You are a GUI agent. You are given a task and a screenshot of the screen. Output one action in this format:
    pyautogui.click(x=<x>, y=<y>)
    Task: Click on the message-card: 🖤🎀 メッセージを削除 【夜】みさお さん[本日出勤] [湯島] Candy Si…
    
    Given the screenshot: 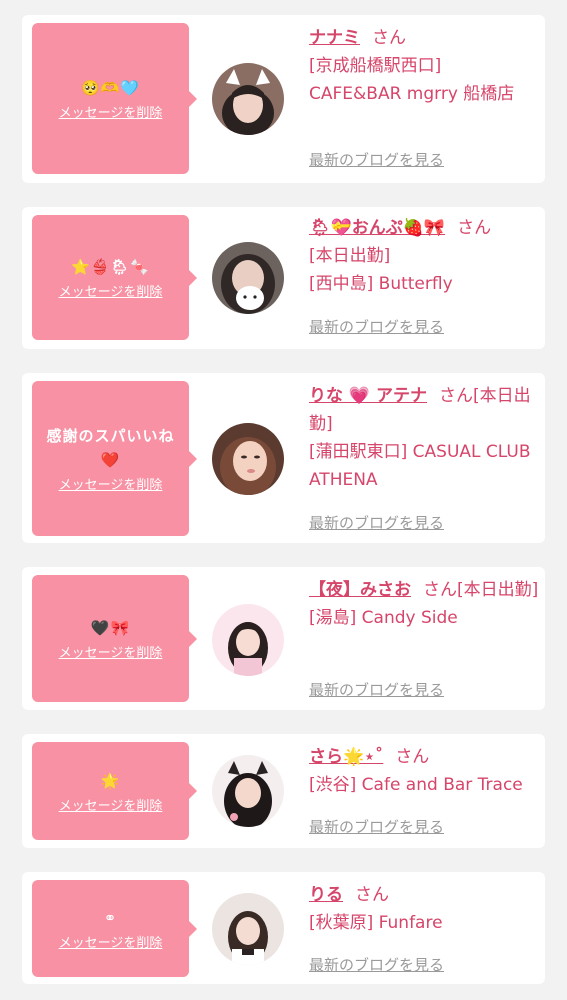 What is the action you would take?
    pyautogui.click(x=283, y=638)
    